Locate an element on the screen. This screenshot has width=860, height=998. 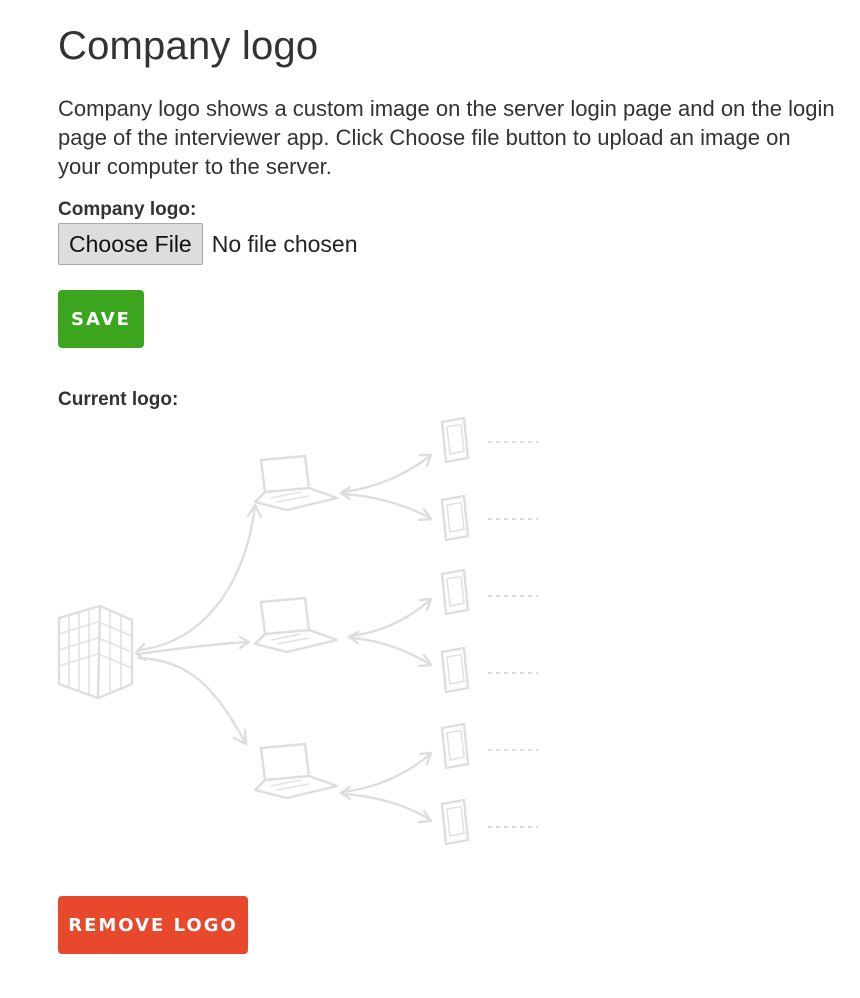
choose-file-button: Choose File is located at coordinates (130, 244).